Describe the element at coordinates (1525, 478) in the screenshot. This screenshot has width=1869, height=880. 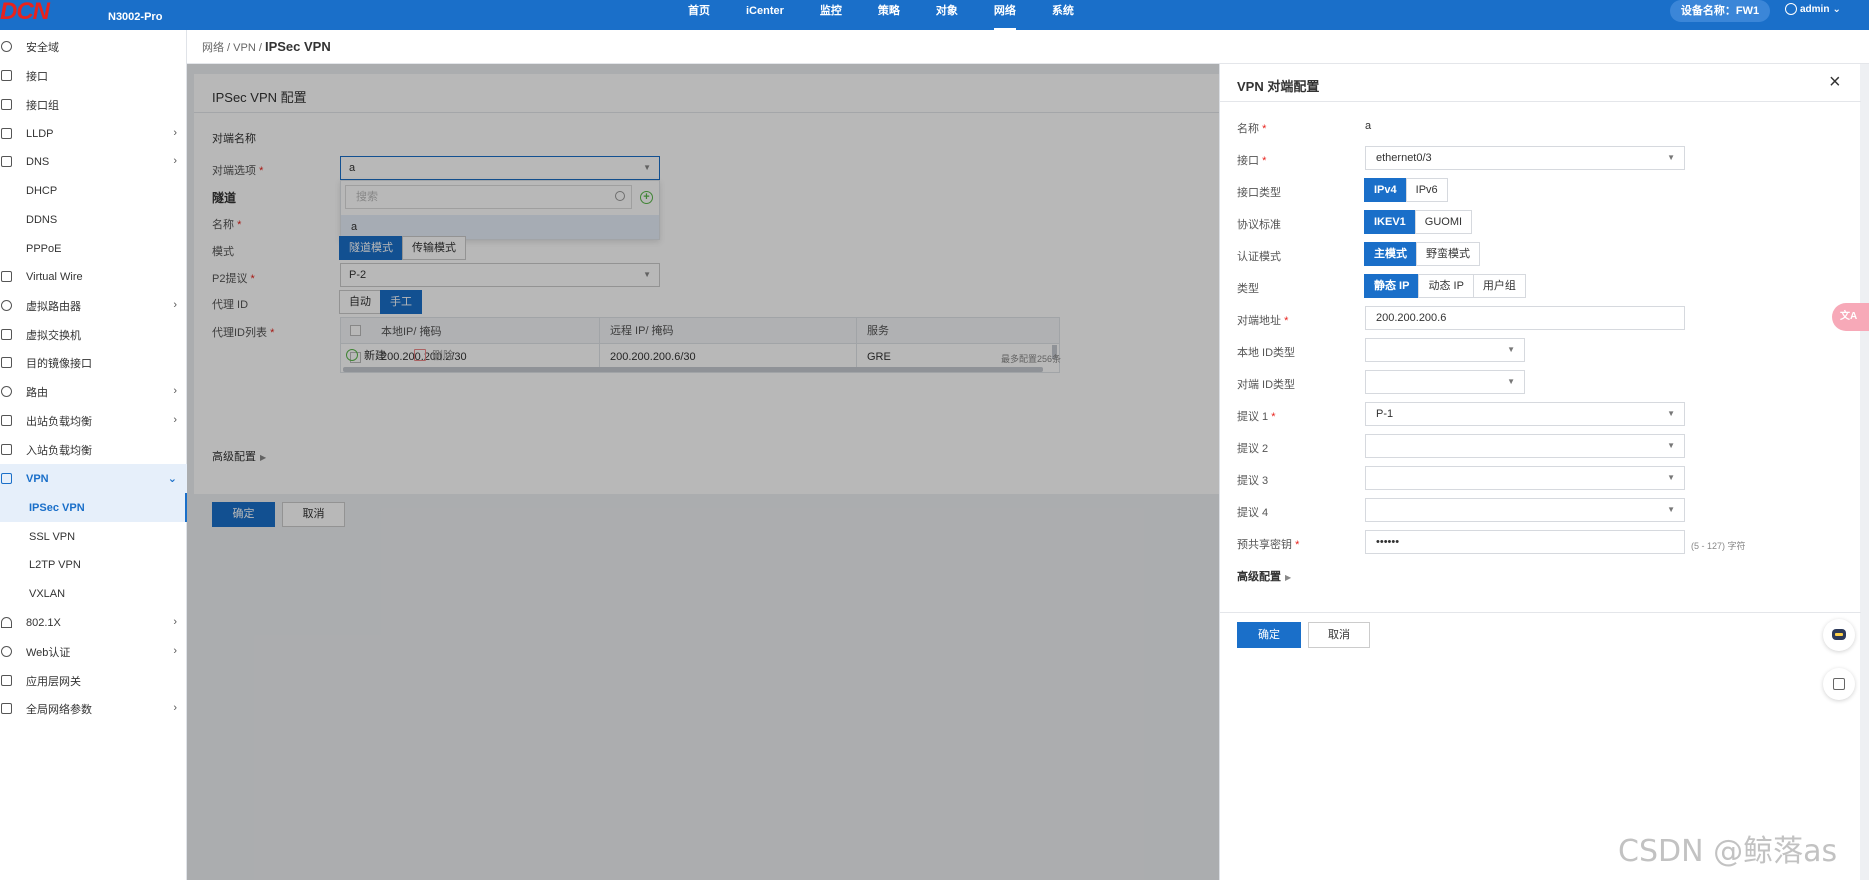
I see `proposal3-select: ▼` at that location.